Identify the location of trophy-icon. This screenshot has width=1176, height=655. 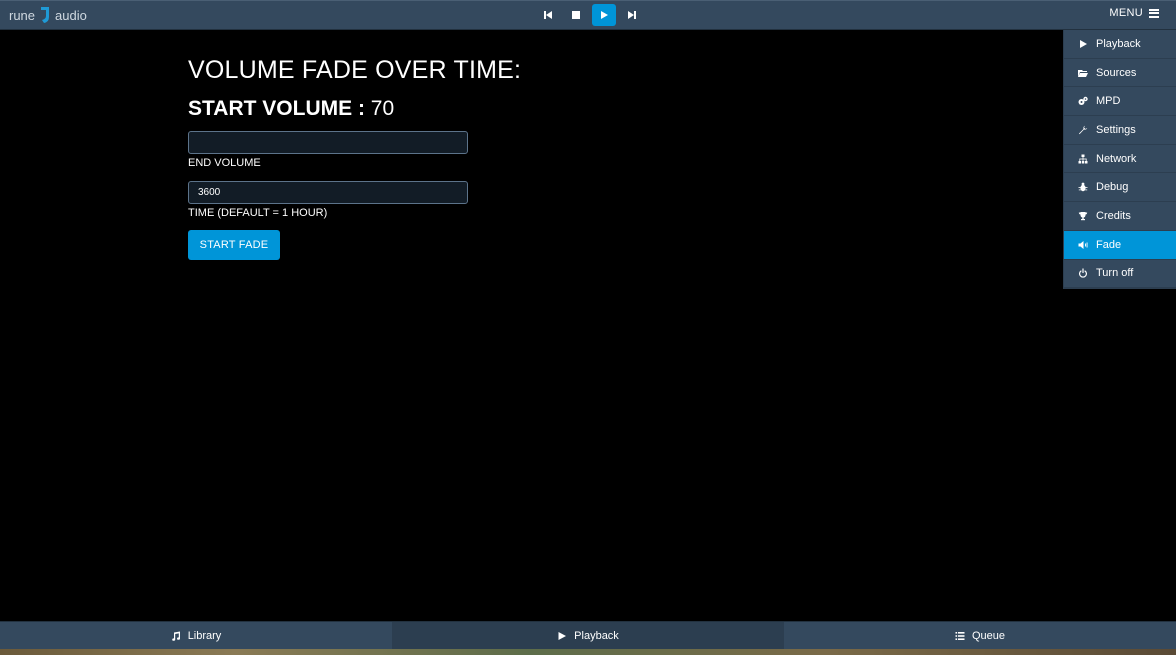
(1083, 216).